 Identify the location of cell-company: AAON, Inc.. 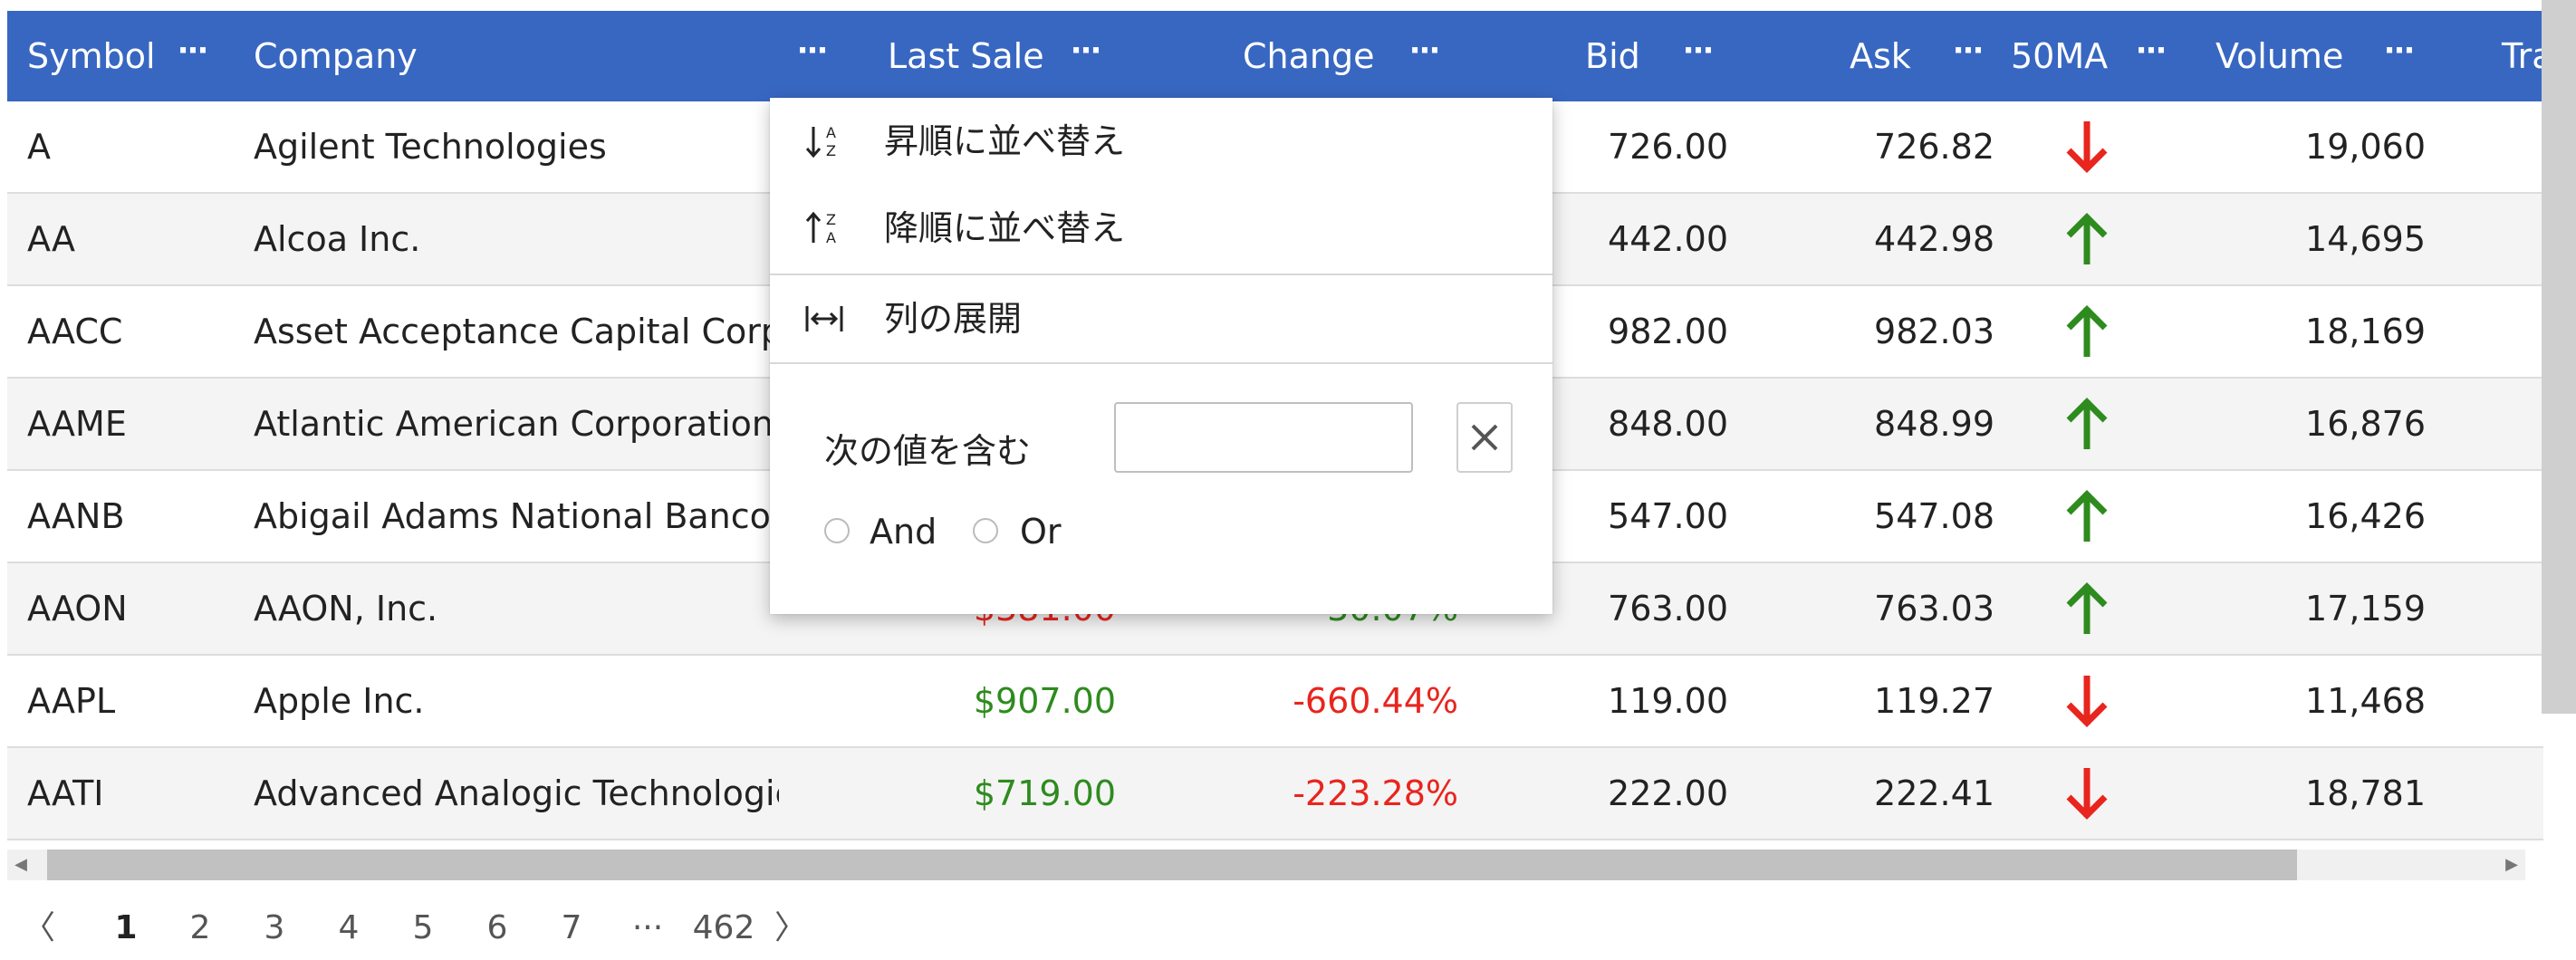
(346, 609).